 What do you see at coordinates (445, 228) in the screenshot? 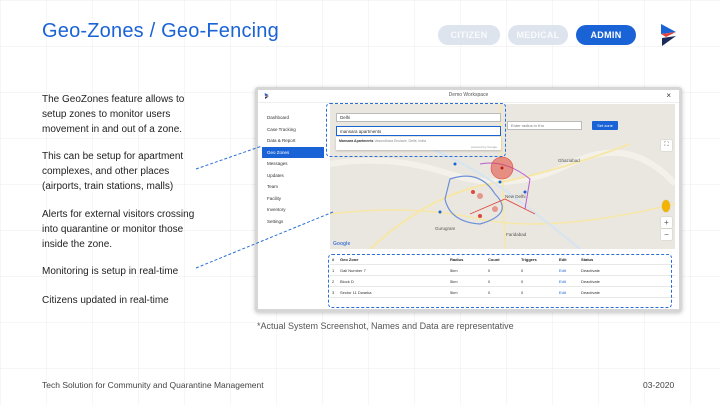
I see `map-label-gurugram: Gurugram` at bounding box center [445, 228].